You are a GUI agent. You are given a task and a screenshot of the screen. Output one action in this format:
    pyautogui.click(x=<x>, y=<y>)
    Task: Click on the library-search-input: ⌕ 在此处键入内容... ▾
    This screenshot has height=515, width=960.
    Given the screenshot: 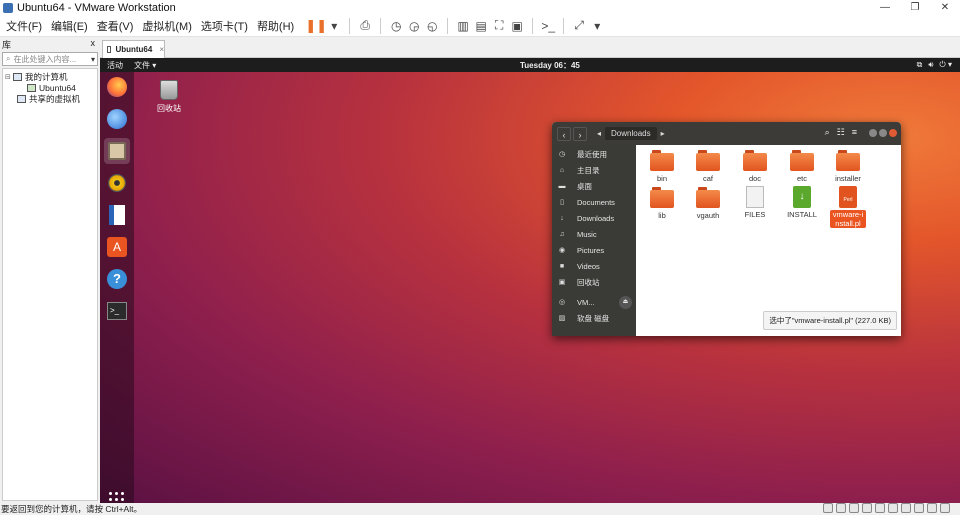 What is the action you would take?
    pyautogui.click(x=50, y=59)
    